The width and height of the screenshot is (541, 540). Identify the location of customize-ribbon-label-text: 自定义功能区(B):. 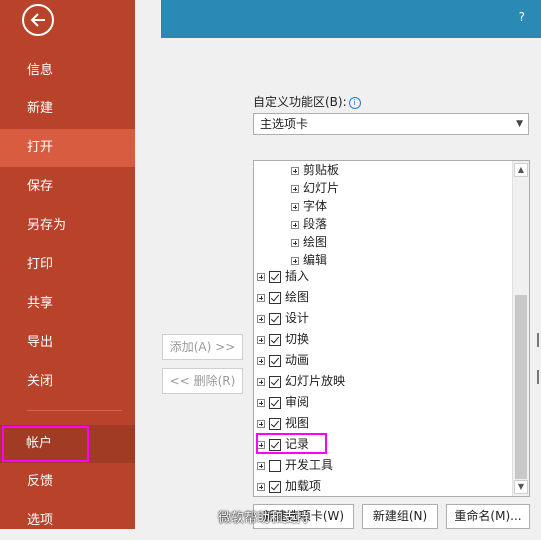
(300, 102).